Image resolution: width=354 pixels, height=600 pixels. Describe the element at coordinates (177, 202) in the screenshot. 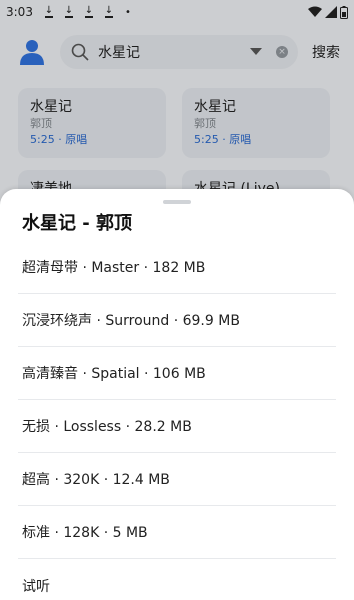

I see `drag-handle` at that location.